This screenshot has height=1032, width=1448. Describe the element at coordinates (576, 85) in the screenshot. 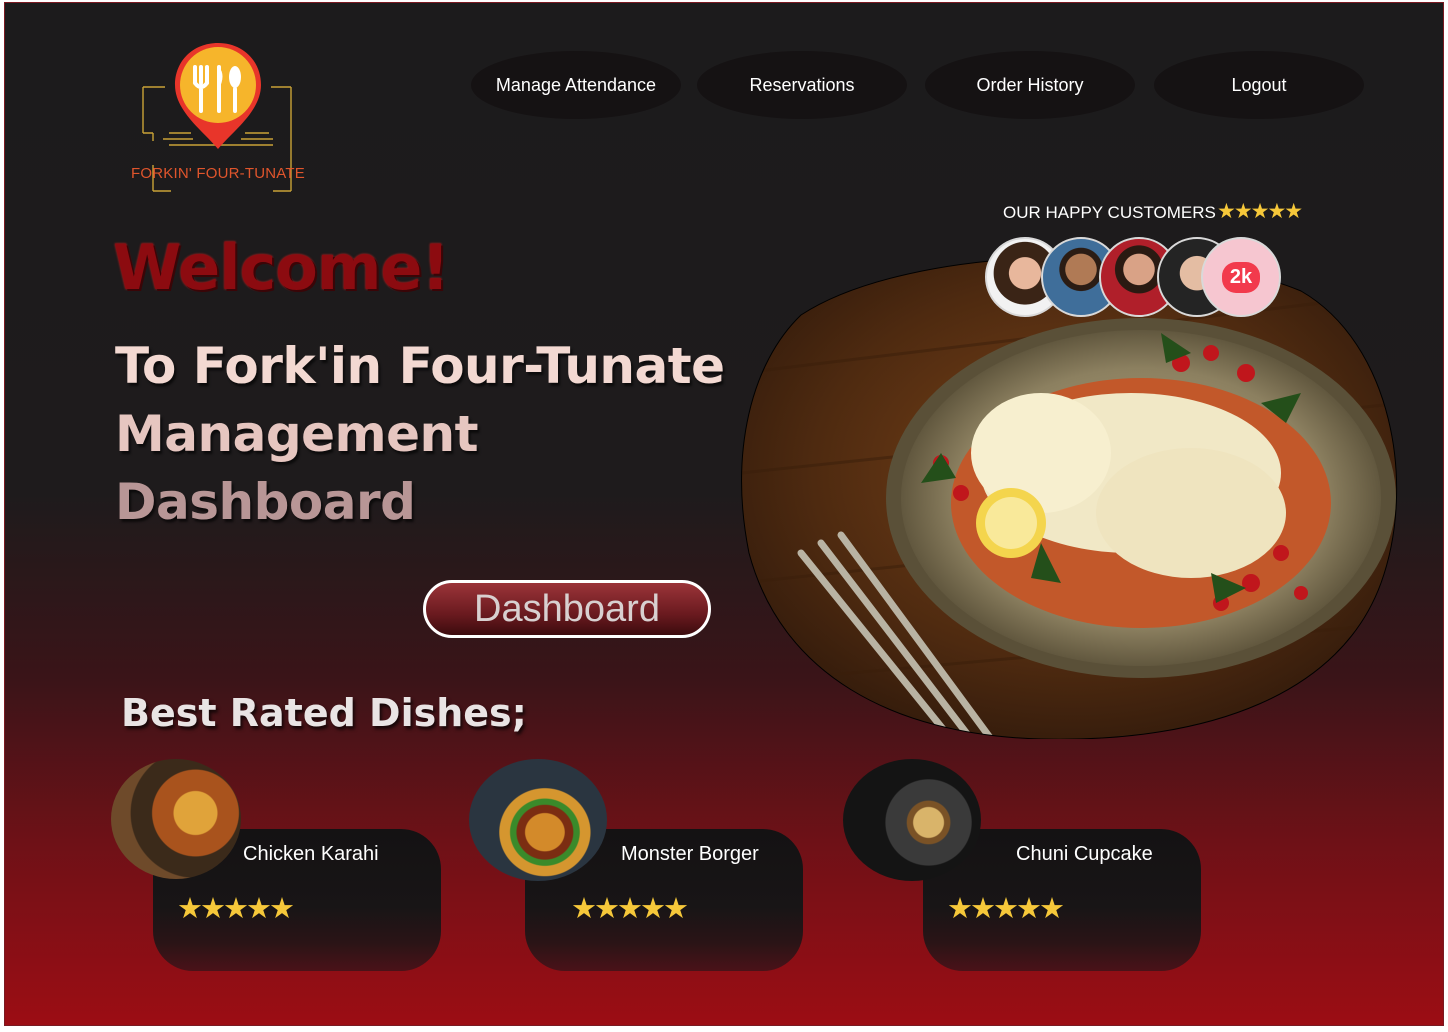

I see `nav-manage-attendance-button: Manage Attendance` at that location.